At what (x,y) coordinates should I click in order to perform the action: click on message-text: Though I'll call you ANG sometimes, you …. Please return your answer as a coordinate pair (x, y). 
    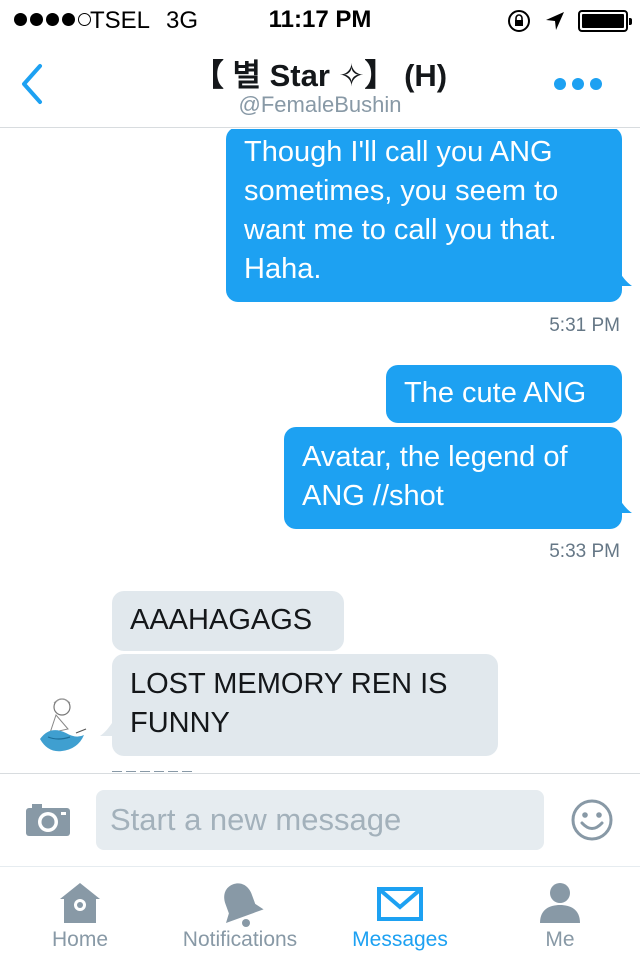
    Looking at the image, I should click on (401, 210).